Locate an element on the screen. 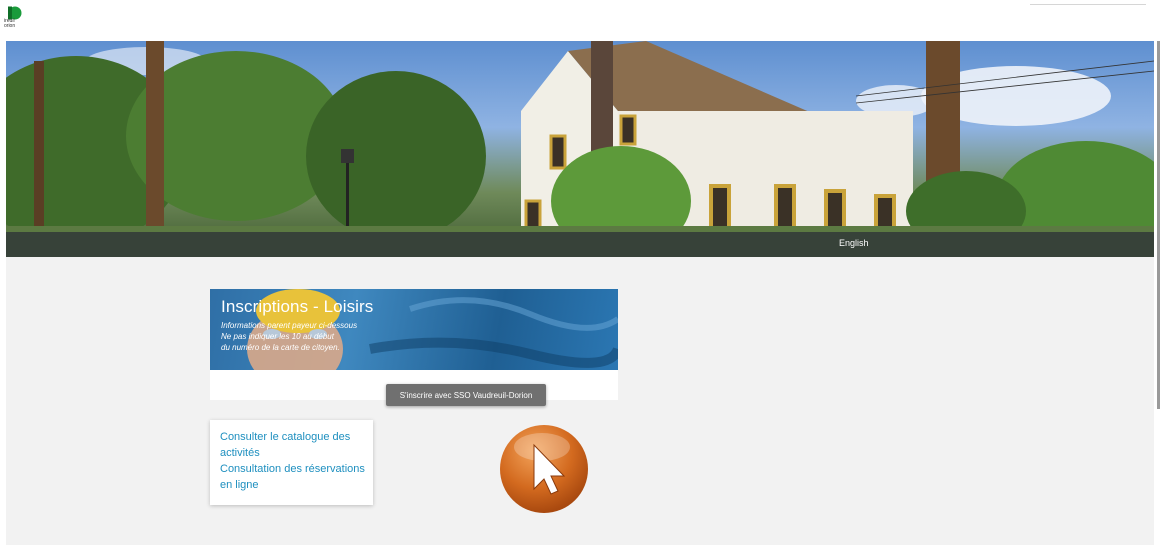 The image size is (1160, 545). pointer-cursor-icon is located at coordinates (544, 469).